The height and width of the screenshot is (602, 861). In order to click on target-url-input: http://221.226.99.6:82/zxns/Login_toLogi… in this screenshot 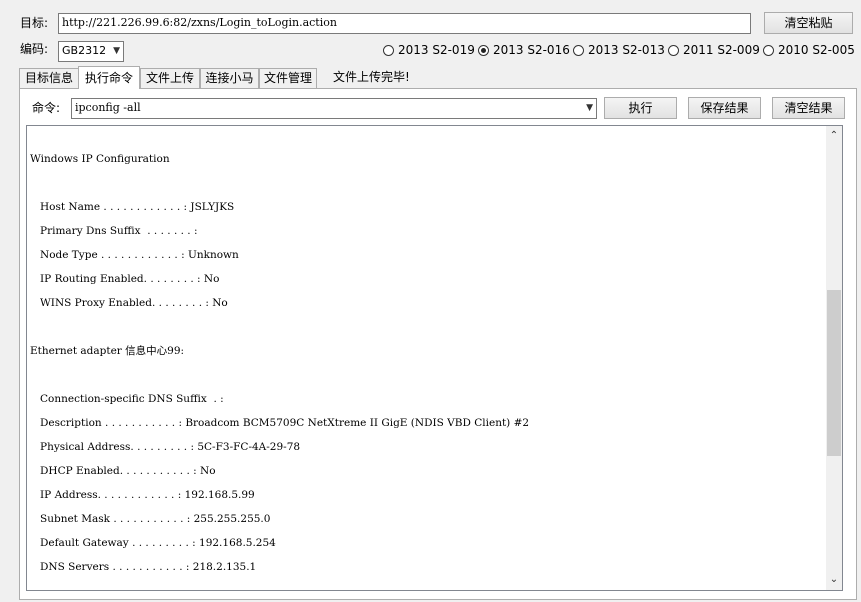, I will do `click(404, 23)`.